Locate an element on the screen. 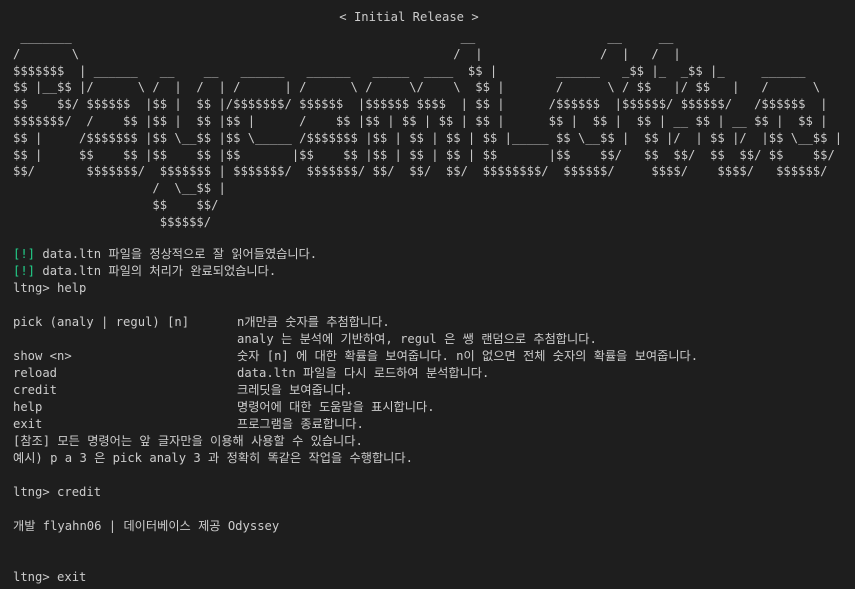  help-note: [참조] 모든 명령어는 앞 글자만을 이용해 사용할 수 있습니다. is located at coordinates (188, 441).